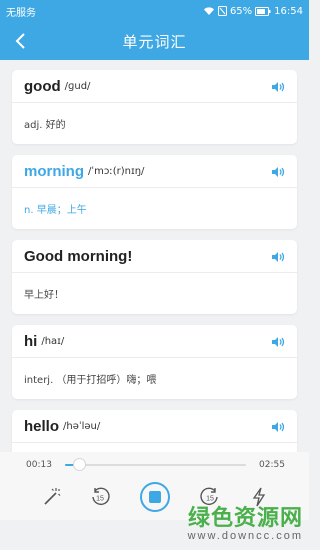 The height and width of the screenshot is (550, 320). Describe the element at coordinates (154, 362) in the screenshot. I see `word-card: hi /haɪ/ interj. （用于打招呼）嗨；喂` at that location.